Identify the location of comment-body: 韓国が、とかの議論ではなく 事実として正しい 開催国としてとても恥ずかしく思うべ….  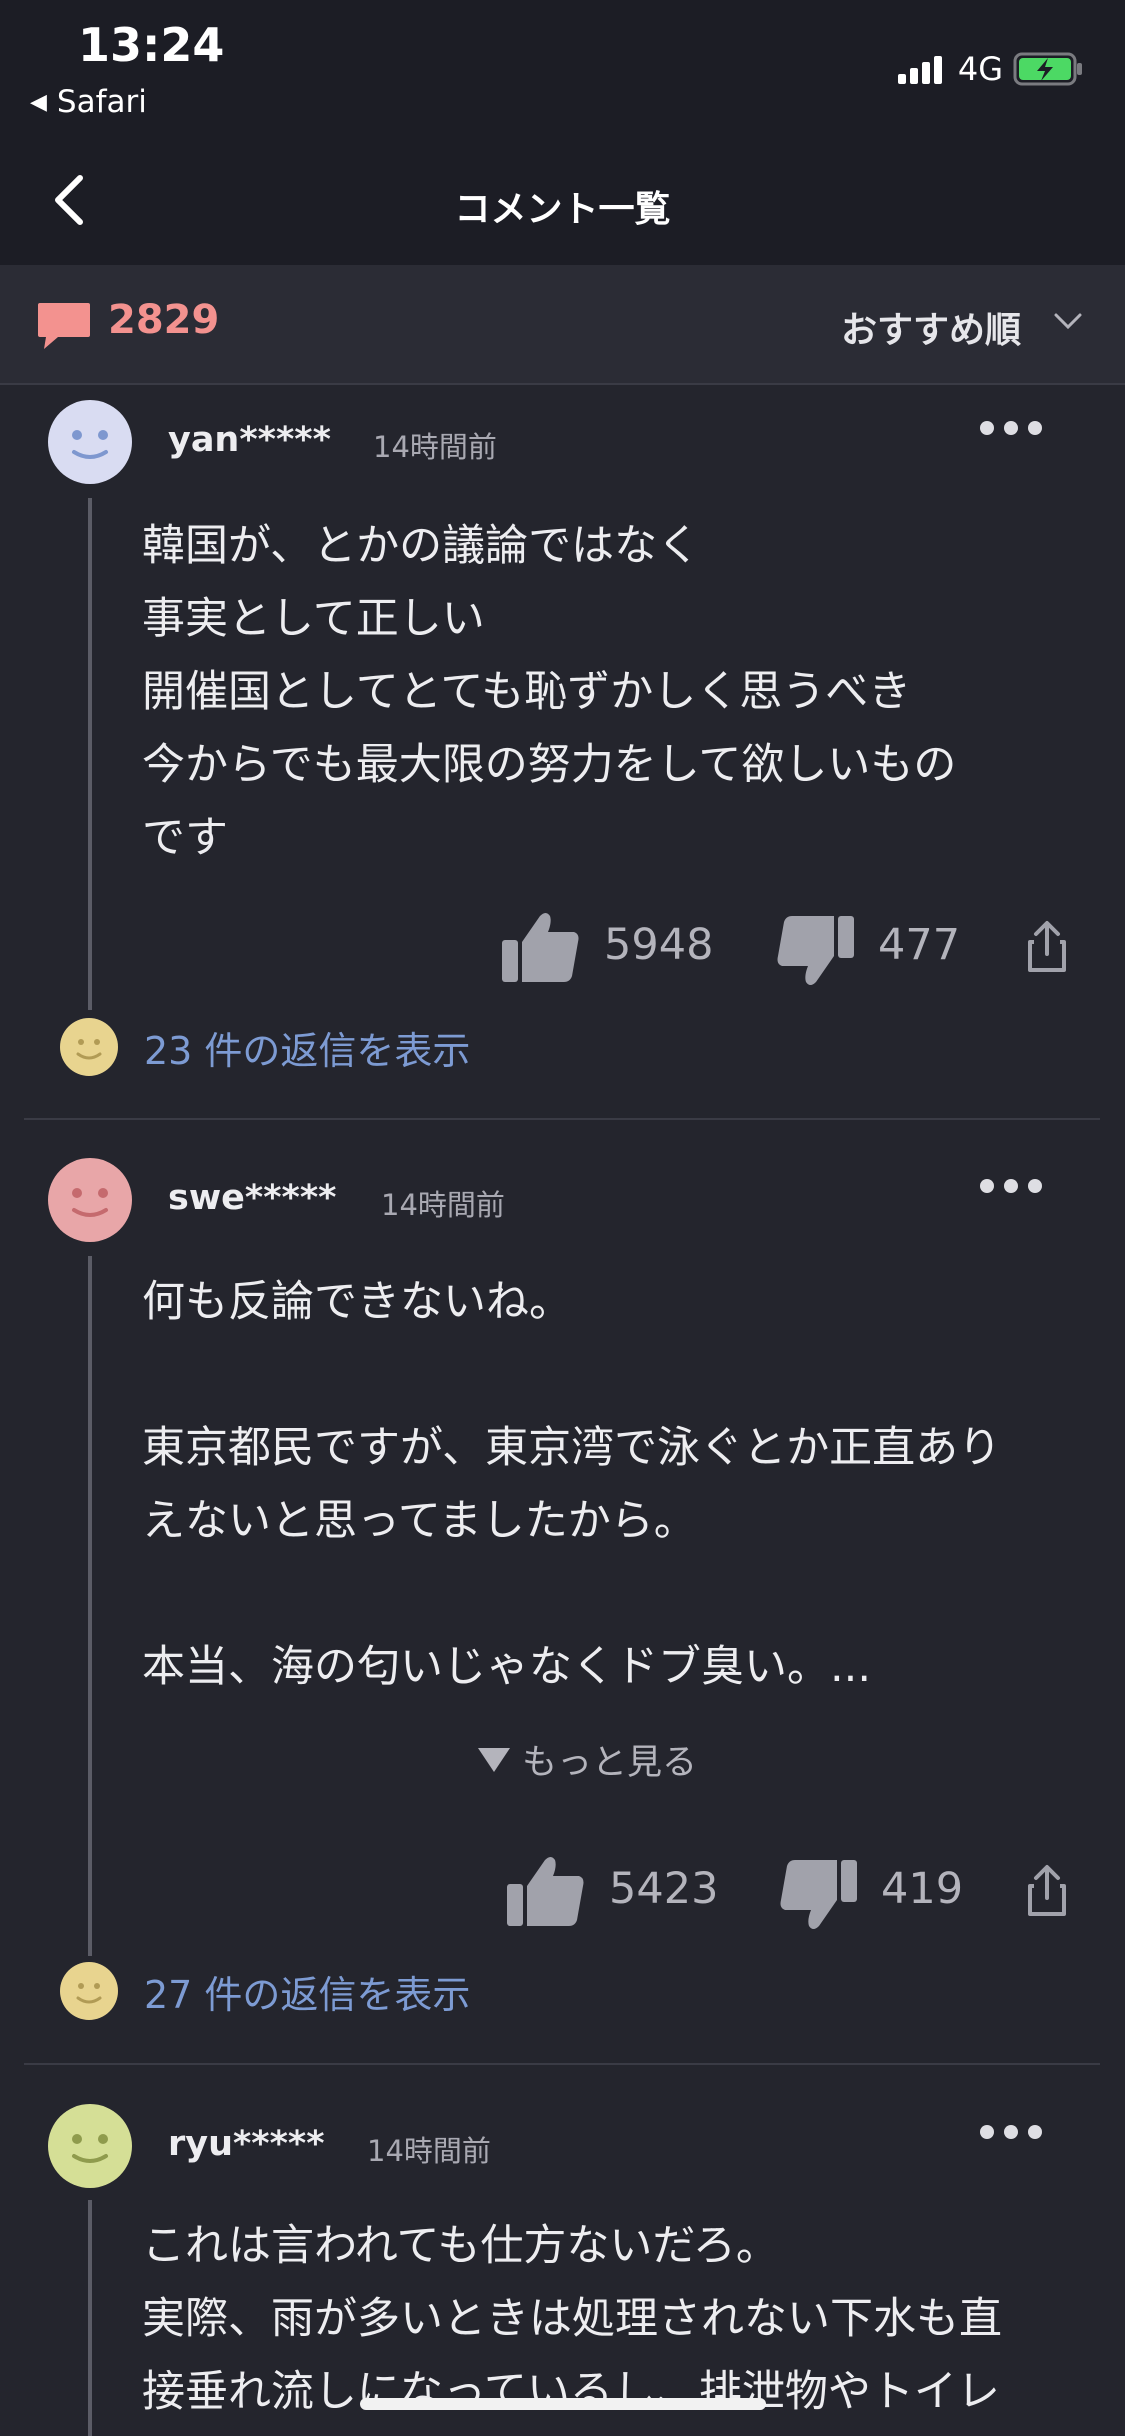
(549, 692).